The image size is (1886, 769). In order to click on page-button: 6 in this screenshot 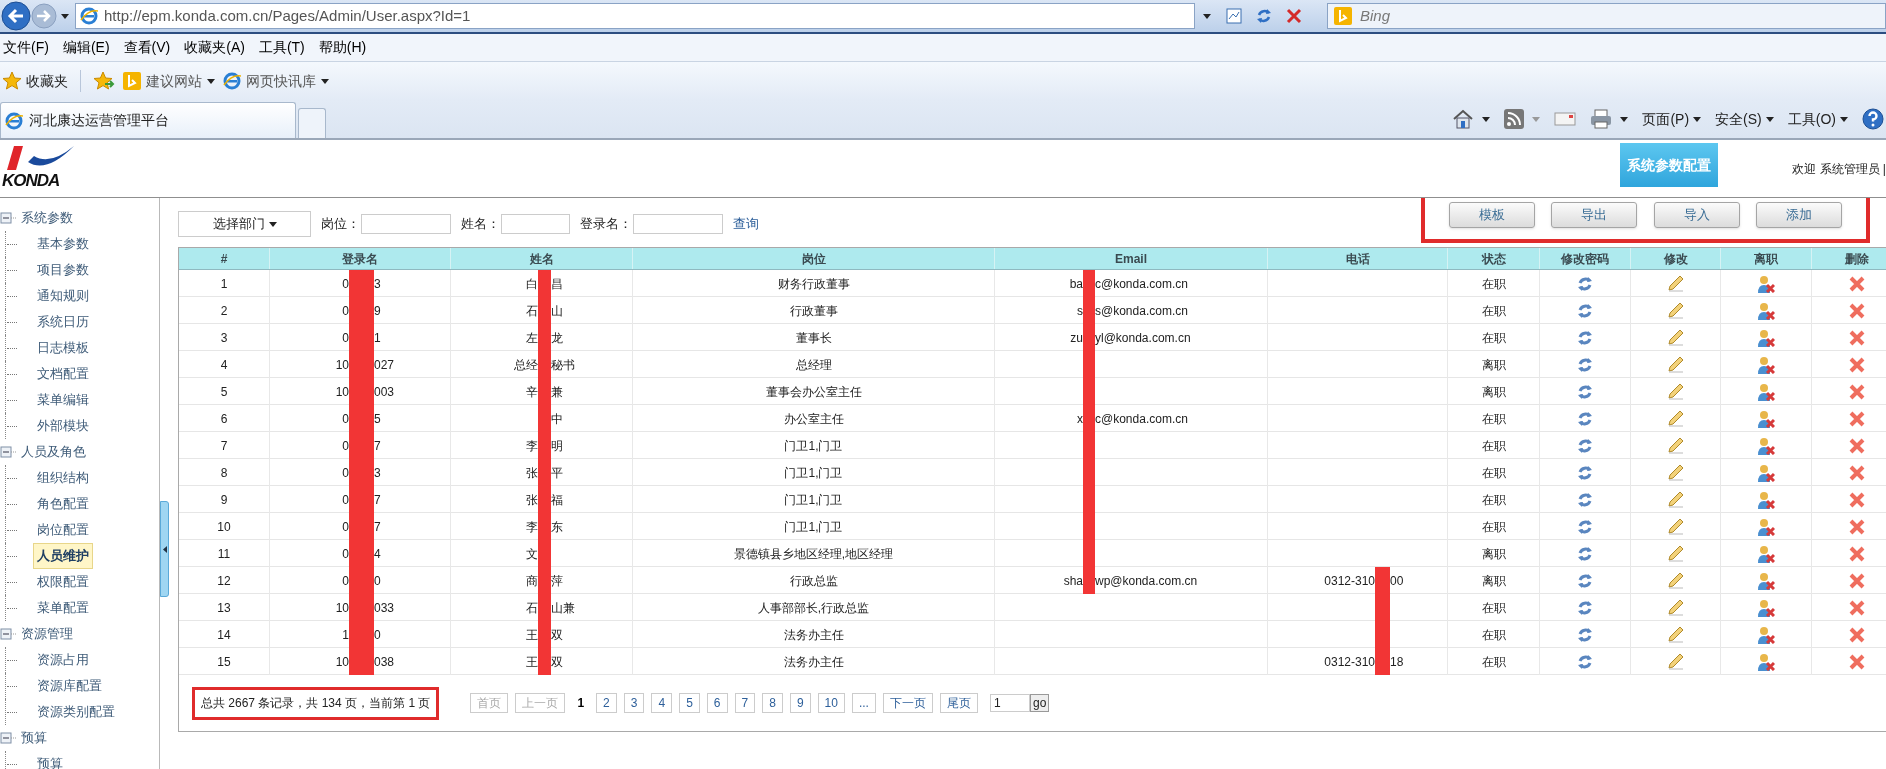, I will do `click(717, 703)`.